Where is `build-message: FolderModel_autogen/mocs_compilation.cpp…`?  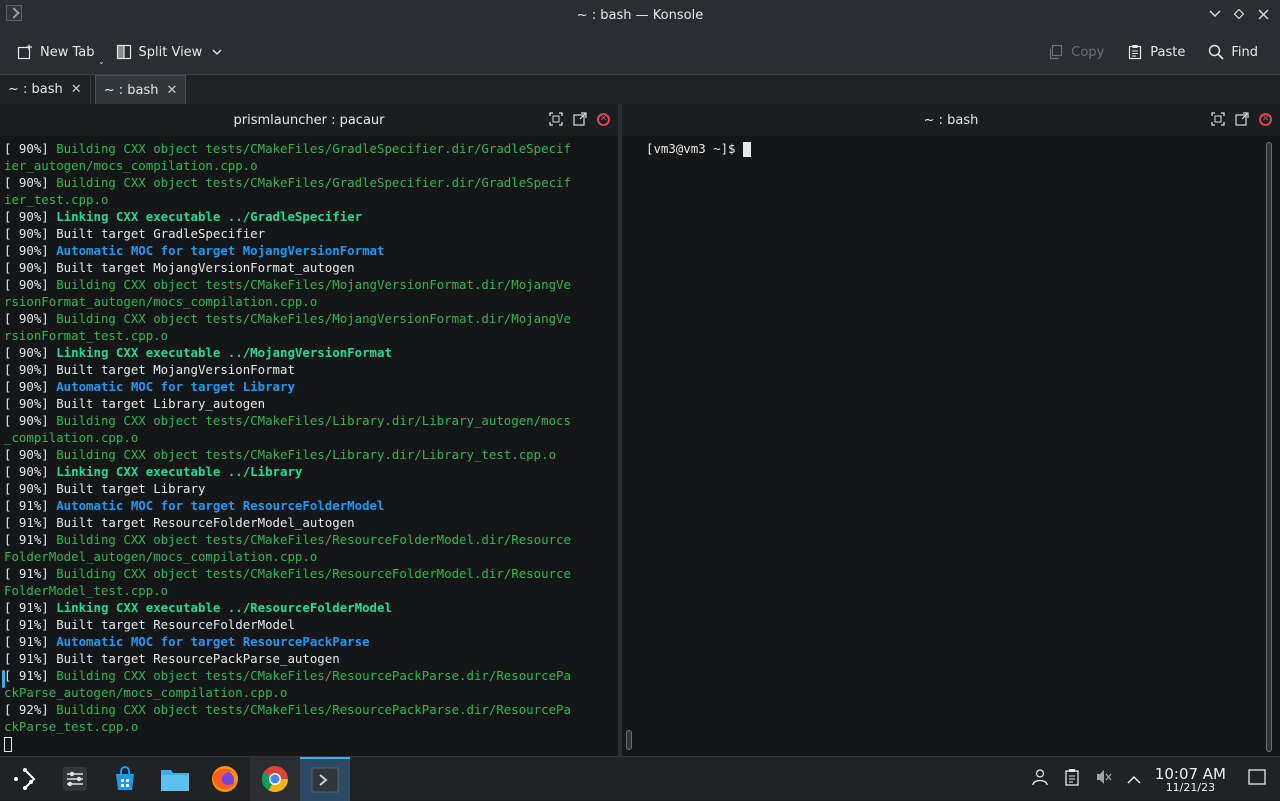
build-message: FolderModel_autogen/mocs_compilation.cpp… is located at coordinates (161, 556).